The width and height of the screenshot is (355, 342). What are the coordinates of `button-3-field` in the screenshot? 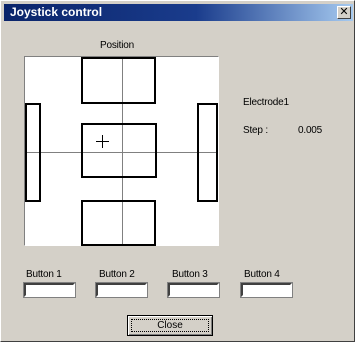 It's located at (193, 290).